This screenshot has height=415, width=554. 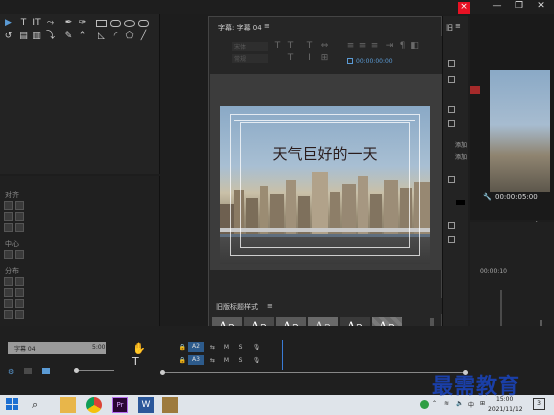 What do you see at coordinates (389, 46) in the screenshot?
I see `tab-stops-icon: ⇥` at bounding box center [389, 46].